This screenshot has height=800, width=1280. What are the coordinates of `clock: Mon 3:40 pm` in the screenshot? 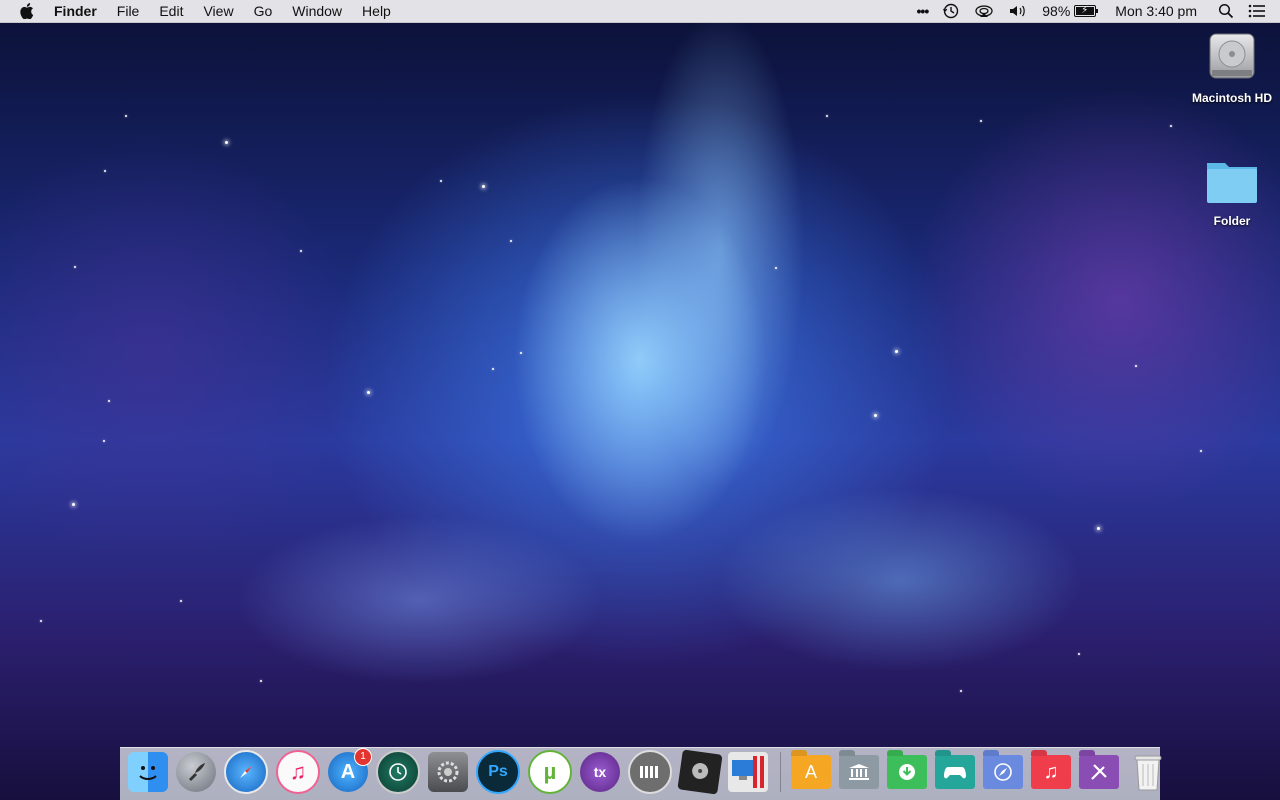 It's located at (1157, 11).